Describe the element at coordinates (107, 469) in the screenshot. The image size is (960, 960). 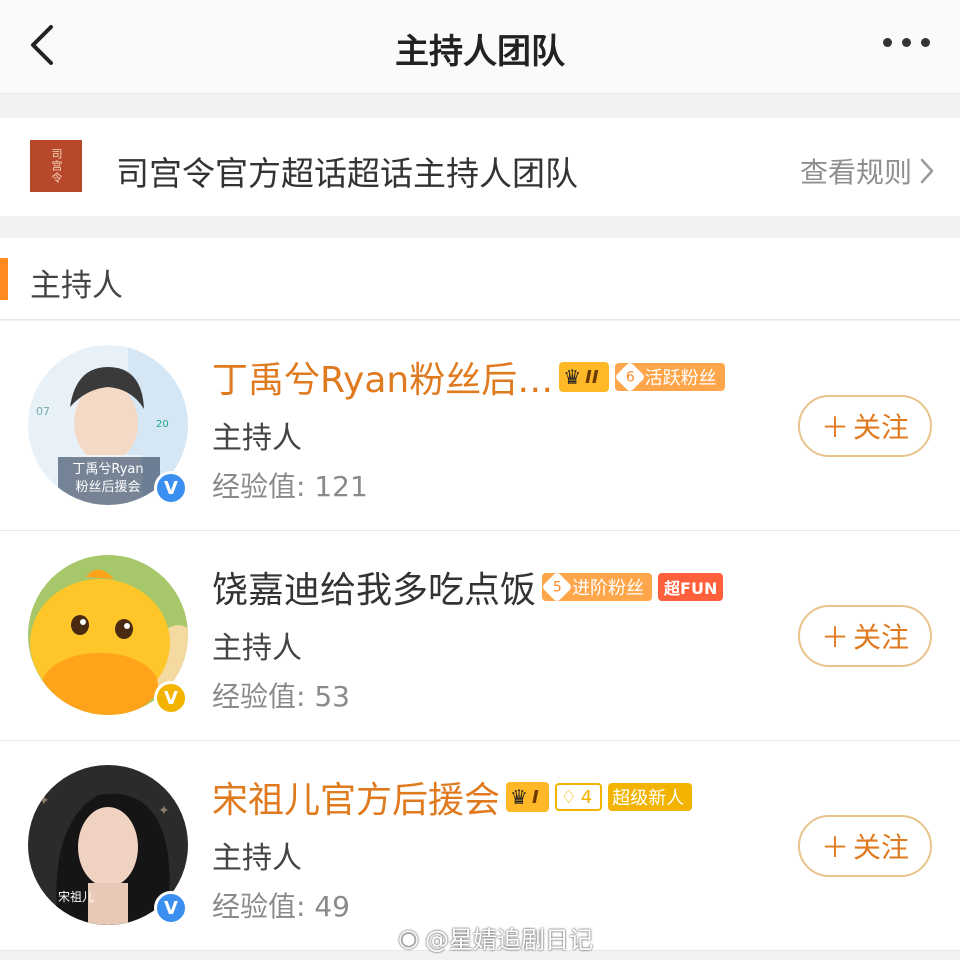
I see `avatar-caption: 丁禹兮Ryan` at that location.